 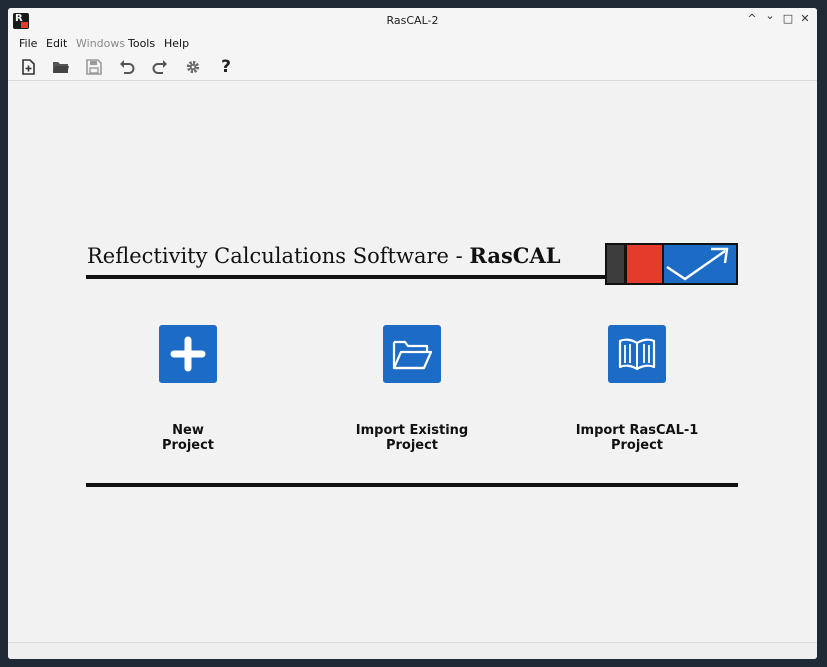 What do you see at coordinates (94, 67) in the screenshot?
I see `save-icon` at bounding box center [94, 67].